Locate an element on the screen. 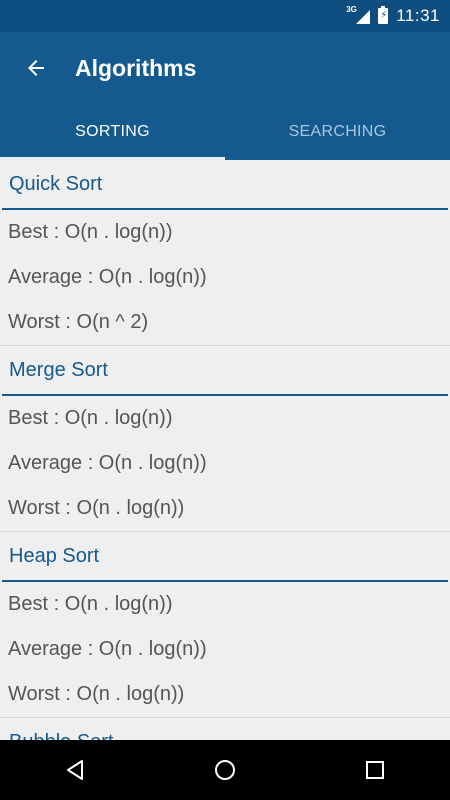 Image resolution: width=450 pixels, height=800 pixels. section-title: Bubble Sort is located at coordinates (61, 736).